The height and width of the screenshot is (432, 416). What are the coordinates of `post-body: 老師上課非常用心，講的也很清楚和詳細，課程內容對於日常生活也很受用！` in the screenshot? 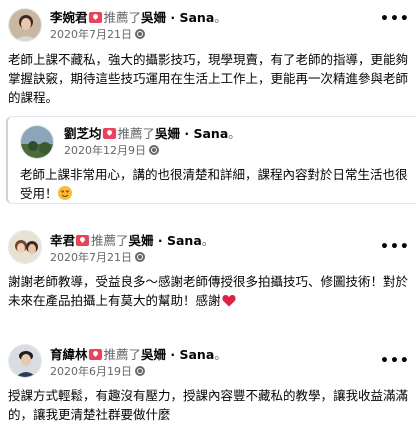 It's located at (214, 184).